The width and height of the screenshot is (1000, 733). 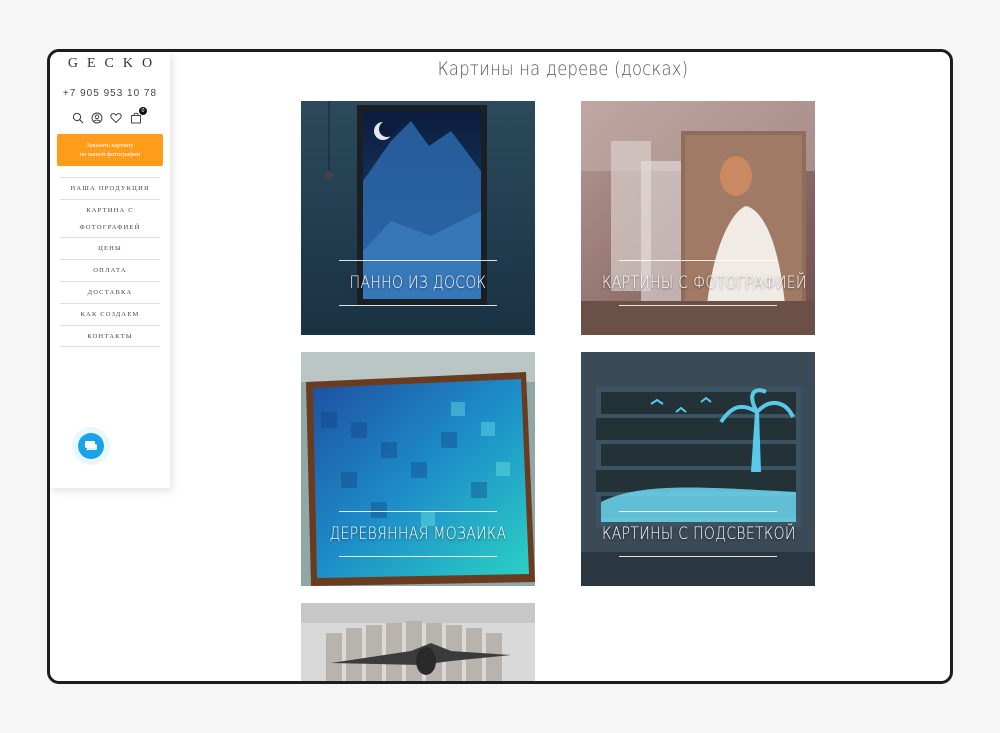 I want to click on wood-panel-image, so click(x=418, y=218).